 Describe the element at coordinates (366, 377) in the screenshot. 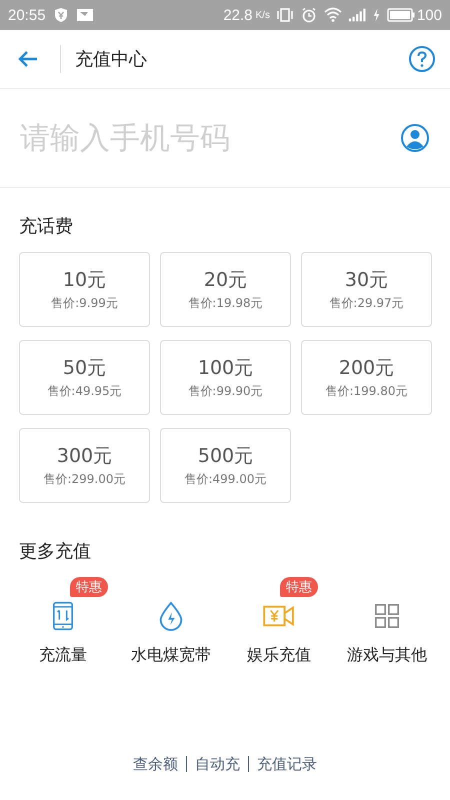

I see `amount-option: 200元 售价:199.80元` at that location.